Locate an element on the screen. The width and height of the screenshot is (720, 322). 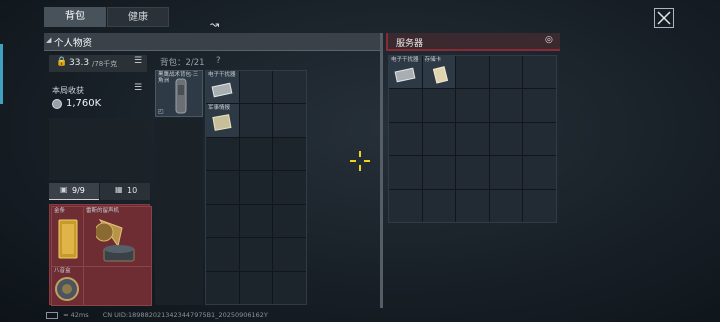
backpack-cell-intel: 军事情报 is located at coordinates (222, 120).